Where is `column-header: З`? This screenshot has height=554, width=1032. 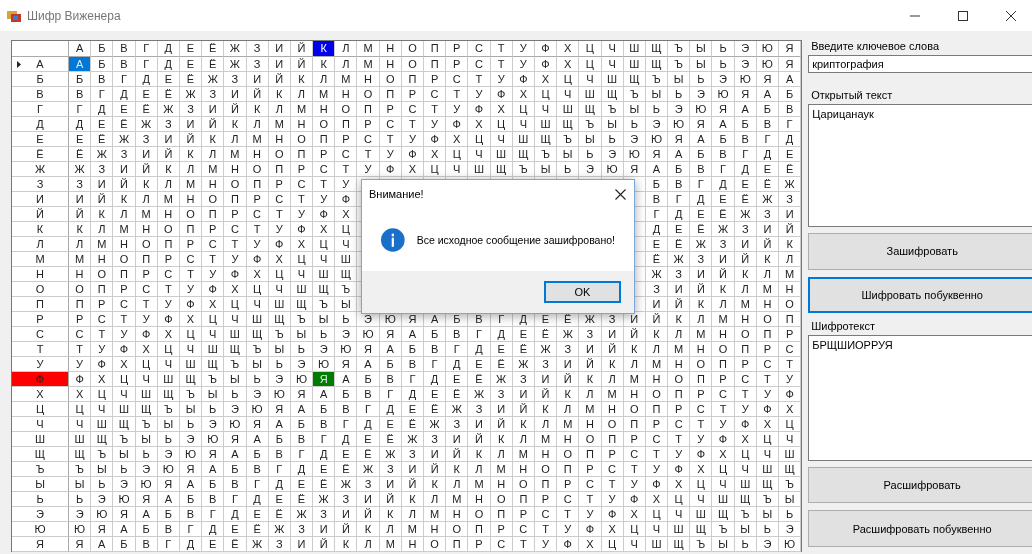 column-header: З is located at coordinates (257, 49).